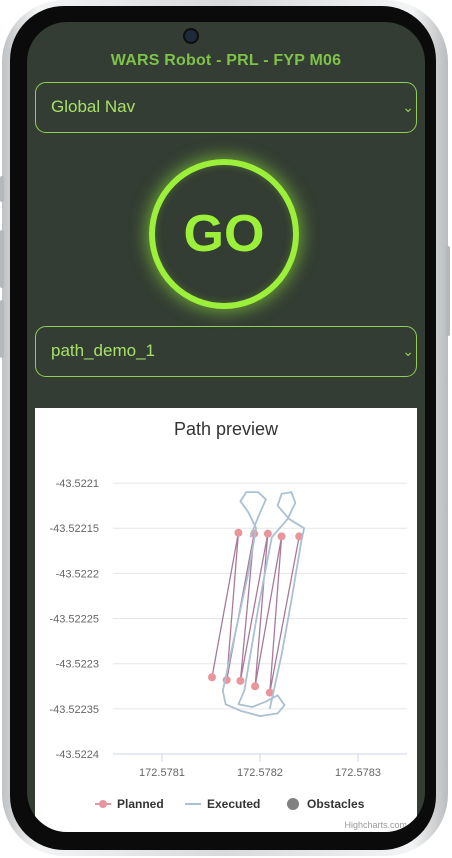 This screenshot has height=858, width=452. Describe the element at coordinates (93, 106) in the screenshot. I see `navigation-mode-value: Global Nav` at that location.